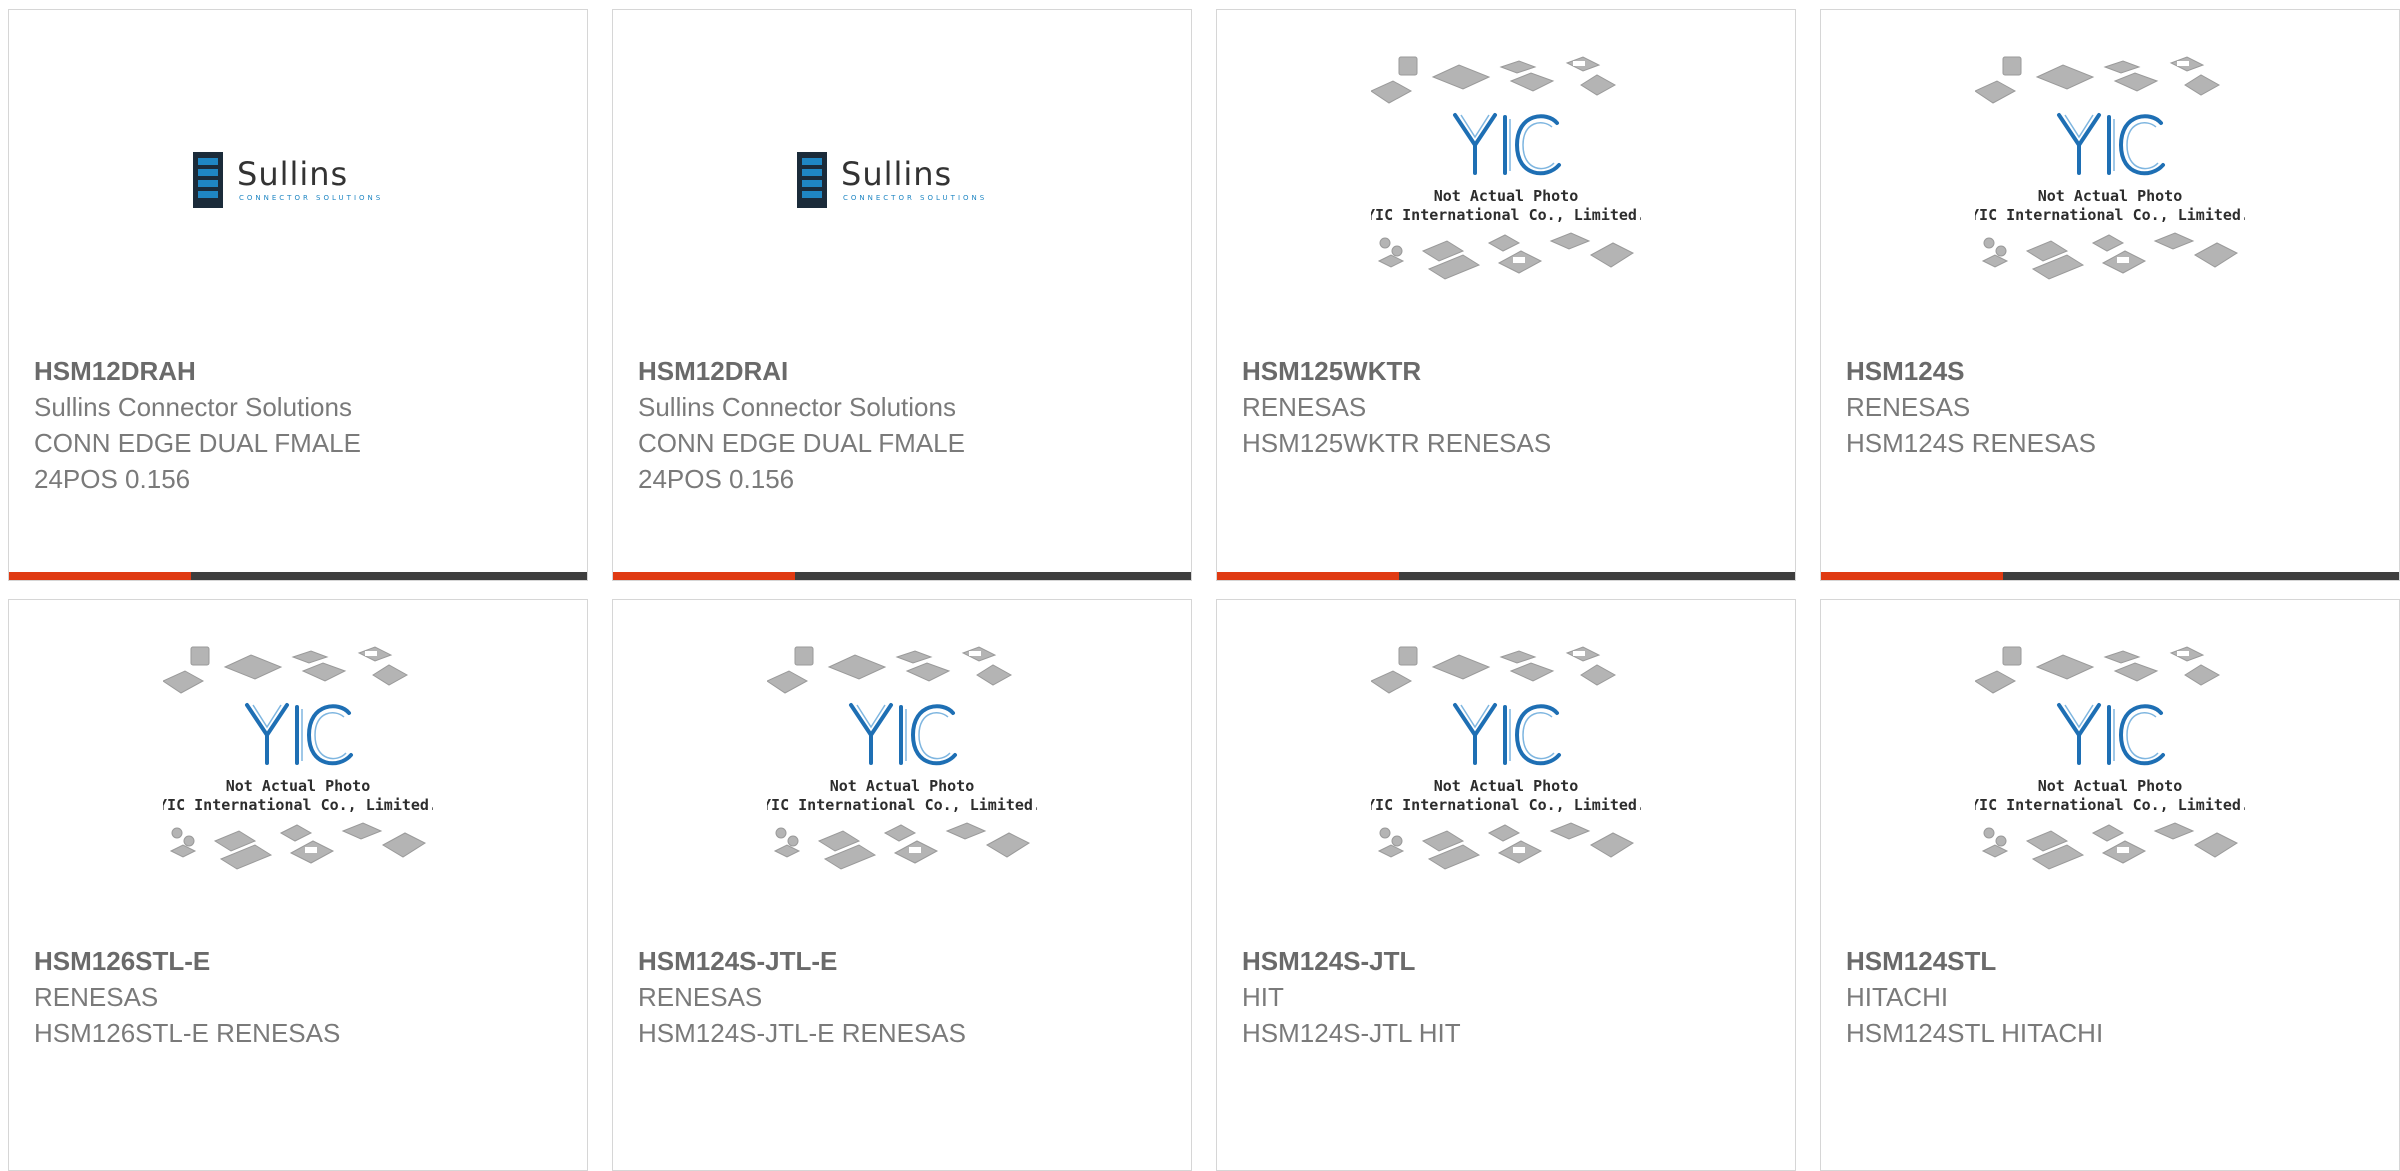 The width and height of the screenshot is (2400, 1171). I want to click on description-line: HSM124S-JTL-E RENESAS, so click(802, 1033).